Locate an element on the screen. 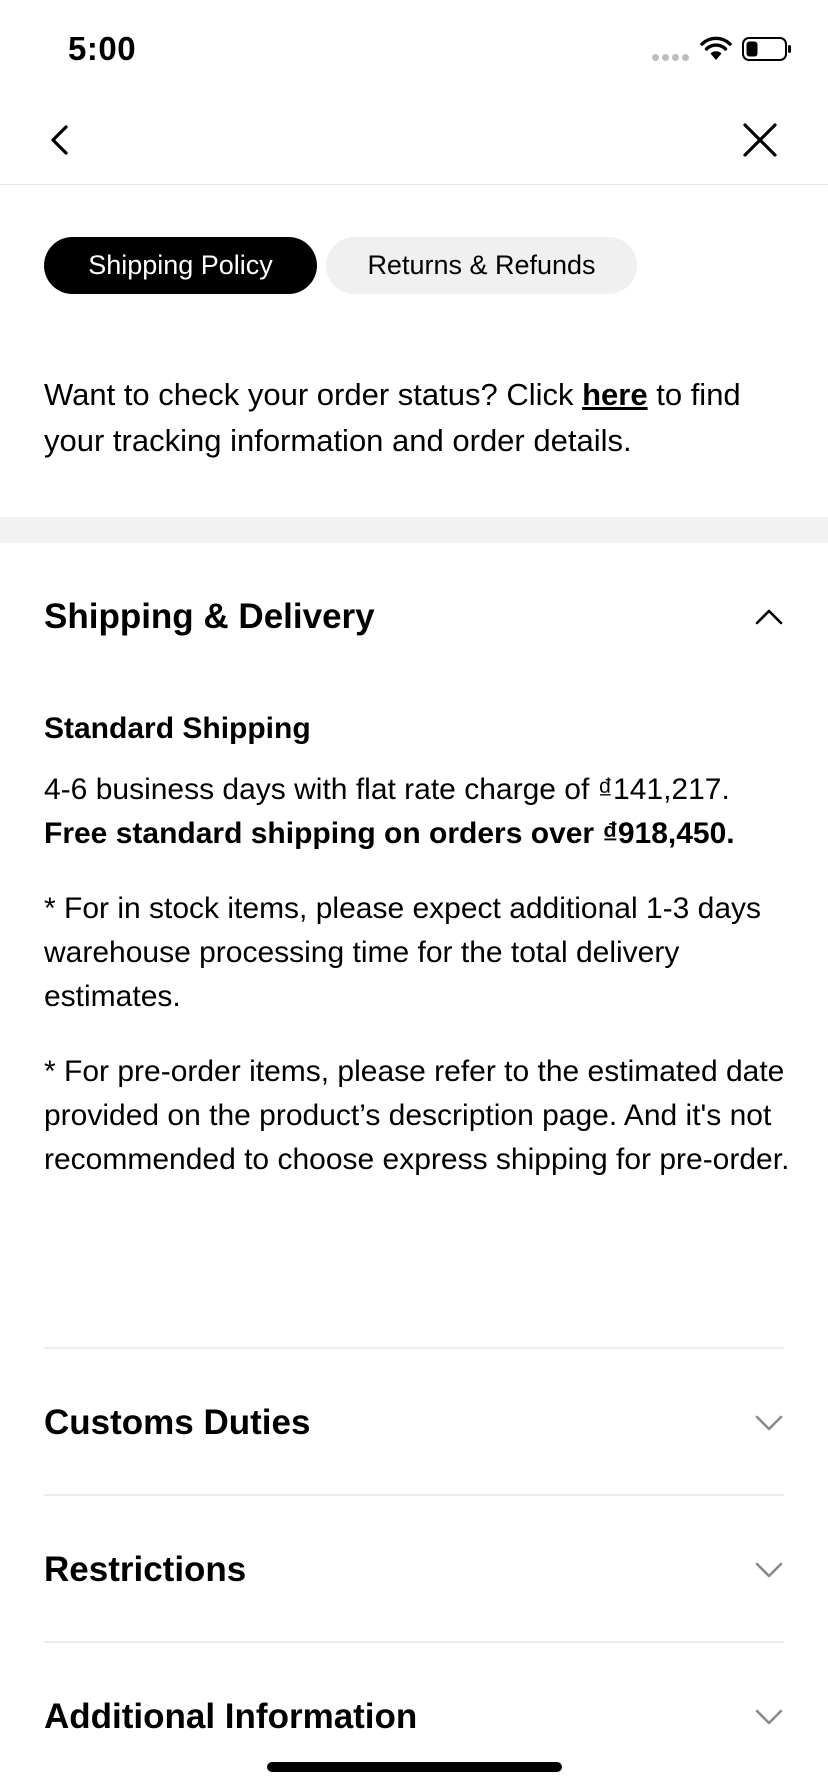  intro-prefix: Want to check your order status? Click is located at coordinates (313, 394).